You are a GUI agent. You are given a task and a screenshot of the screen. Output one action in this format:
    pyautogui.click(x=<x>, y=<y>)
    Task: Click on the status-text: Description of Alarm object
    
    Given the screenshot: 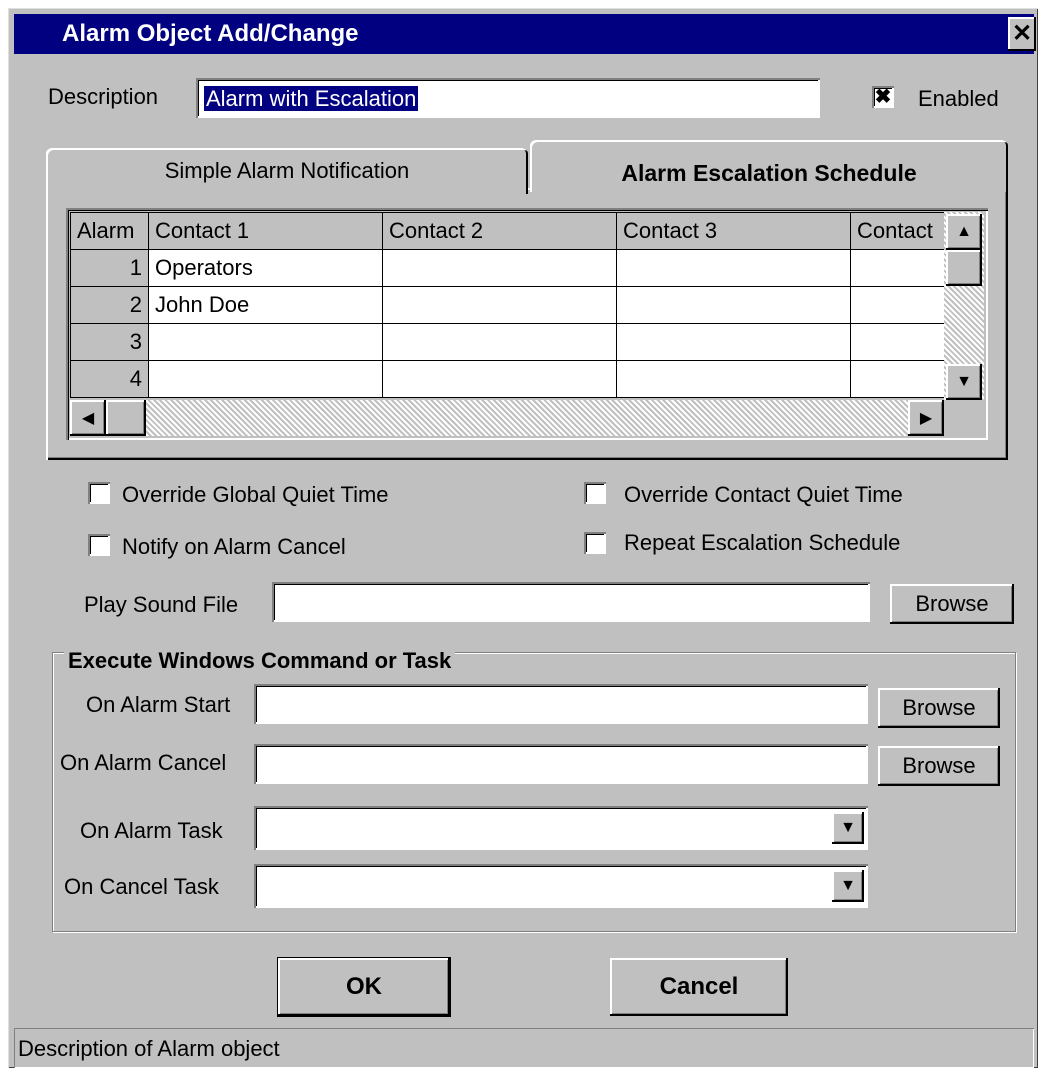 What is the action you would take?
    pyautogui.click(x=149, y=1048)
    